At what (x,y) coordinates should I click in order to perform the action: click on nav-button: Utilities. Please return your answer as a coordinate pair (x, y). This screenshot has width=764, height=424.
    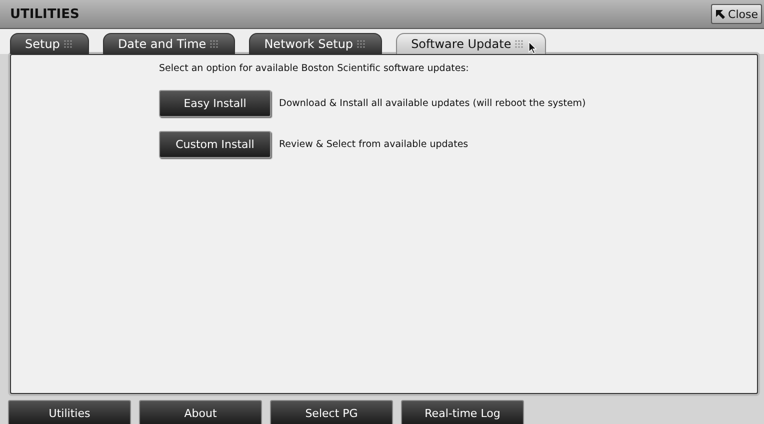
    Looking at the image, I should click on (69, 412).